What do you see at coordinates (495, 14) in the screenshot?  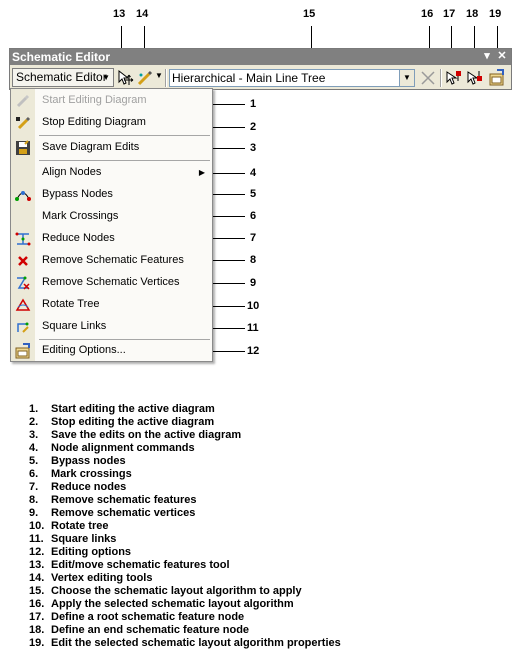 I see `callout-19: 19` at bounding box center [495, 14].